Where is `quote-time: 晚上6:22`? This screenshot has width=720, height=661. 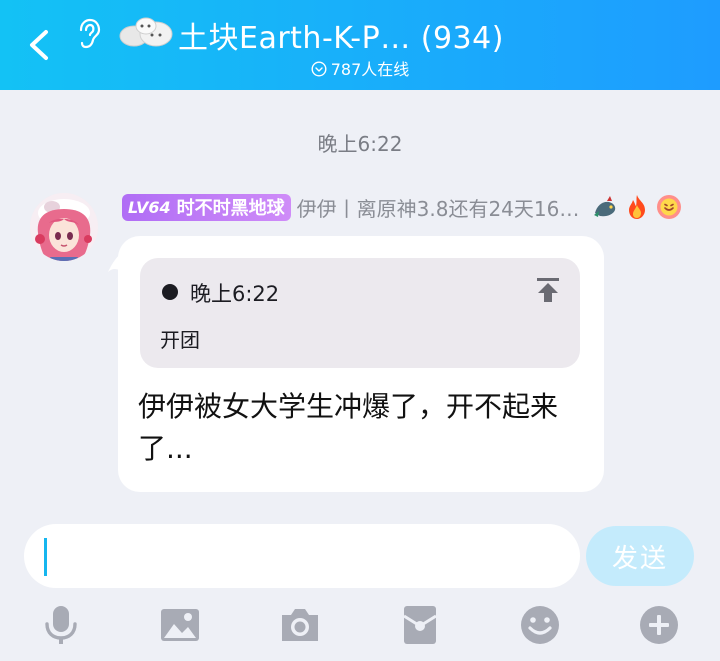
quote-time: 晚上6:22 is located at coordinates (235, 294).